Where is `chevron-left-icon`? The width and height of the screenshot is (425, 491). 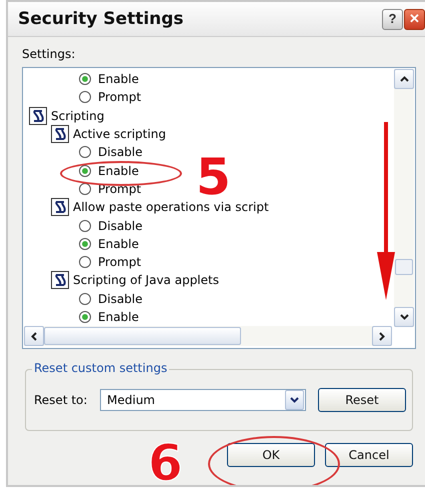
chevron-left-icon is located at coordinates (34, 336).